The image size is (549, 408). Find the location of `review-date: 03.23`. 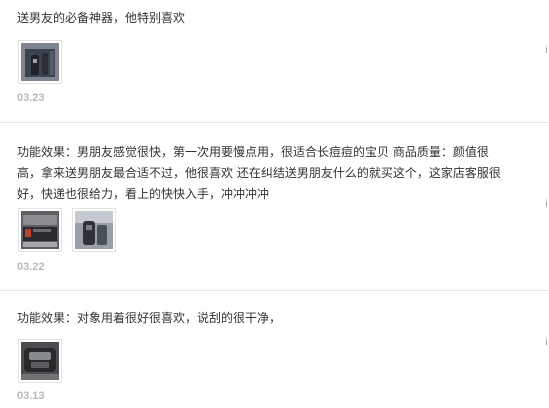

review-date: 03.23 is located at coordinates (31, 98).